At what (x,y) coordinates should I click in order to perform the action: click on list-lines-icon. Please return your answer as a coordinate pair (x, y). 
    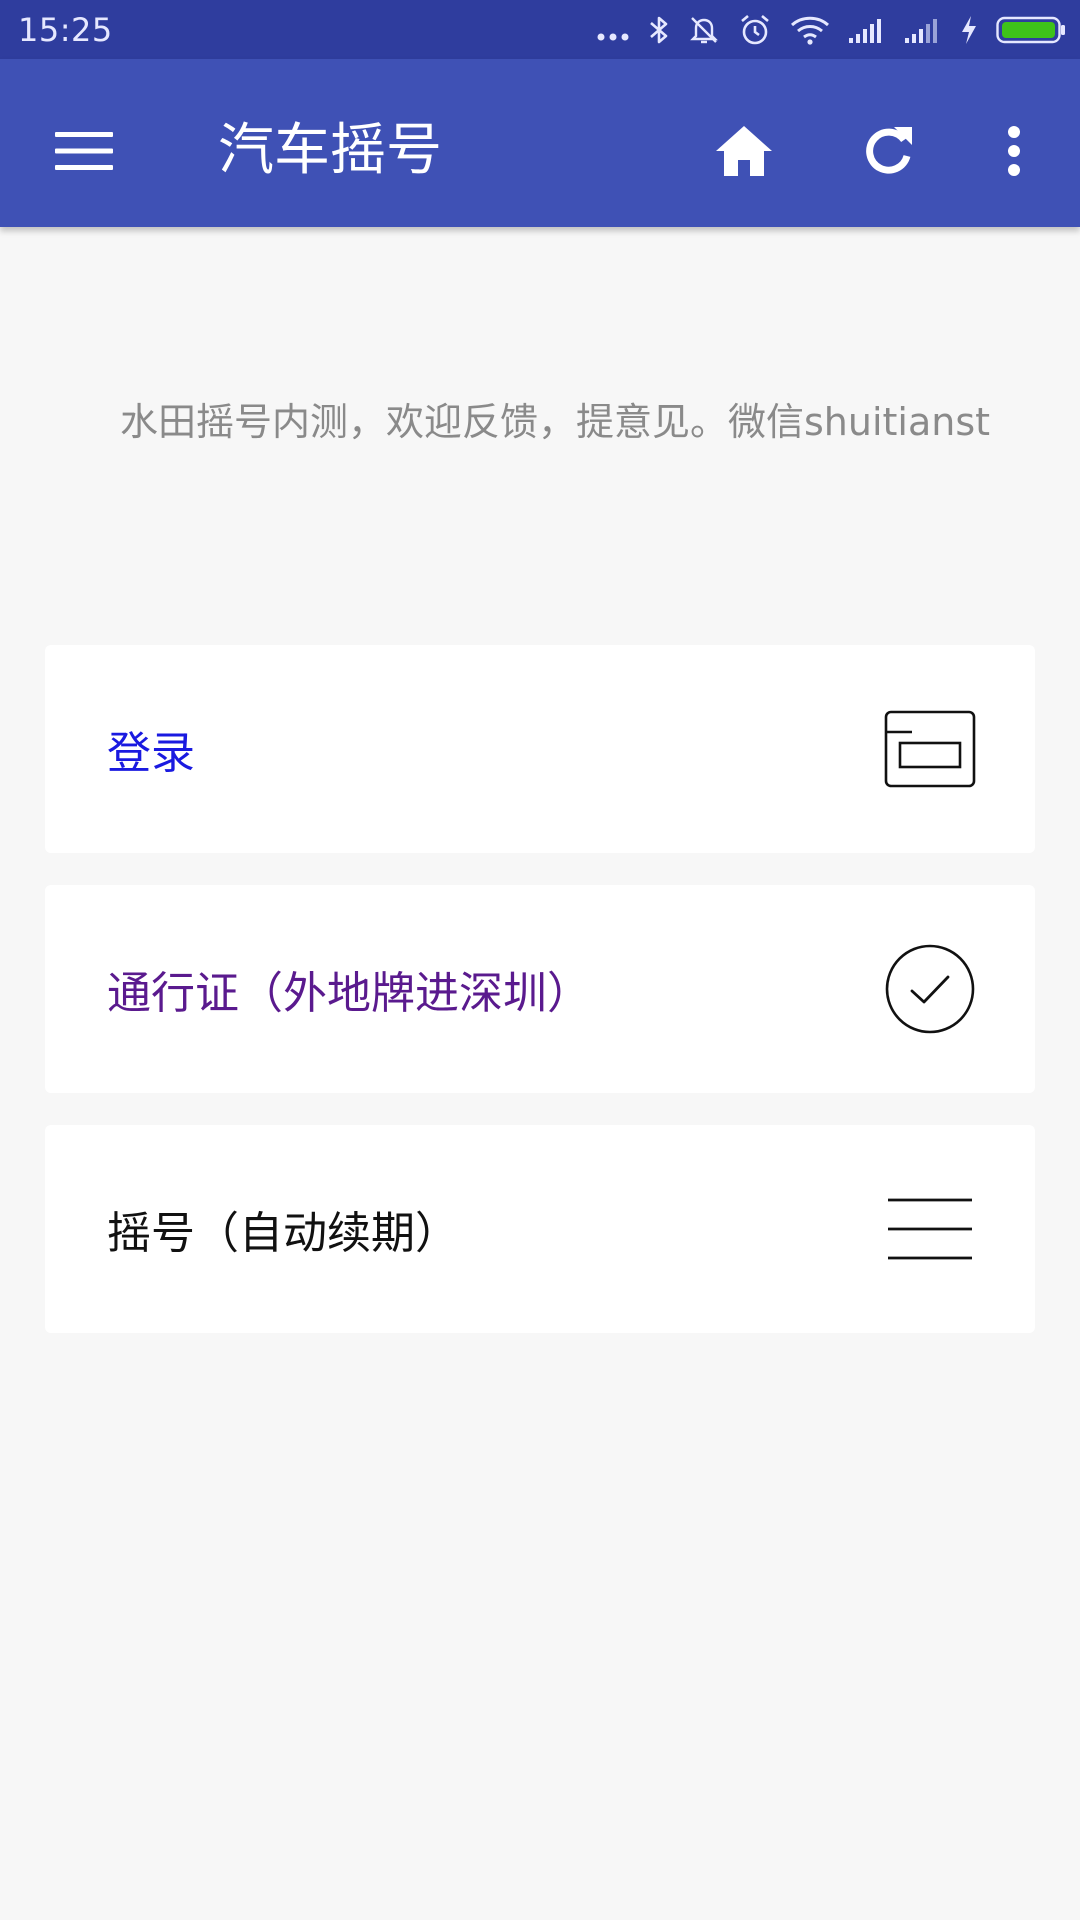
    Looking at the image, I should click on (930, 1229).